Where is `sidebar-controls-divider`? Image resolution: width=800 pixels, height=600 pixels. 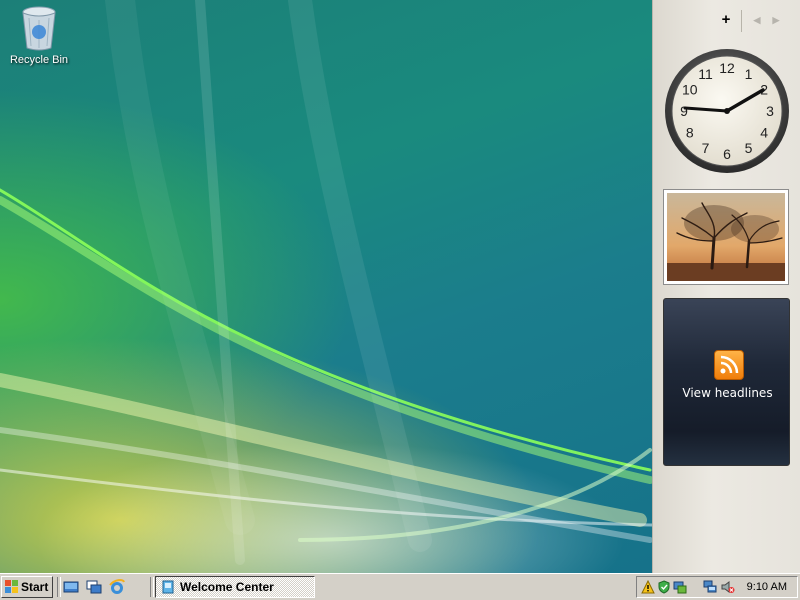 sidebar-controls-divider is located at coordinates (741, 21).